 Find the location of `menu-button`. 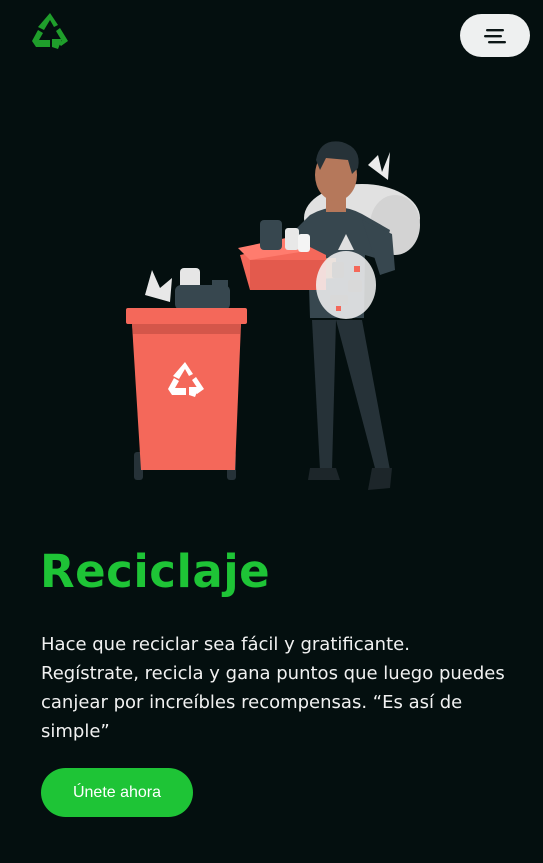

menu-button is located at coordinates (495, 35).